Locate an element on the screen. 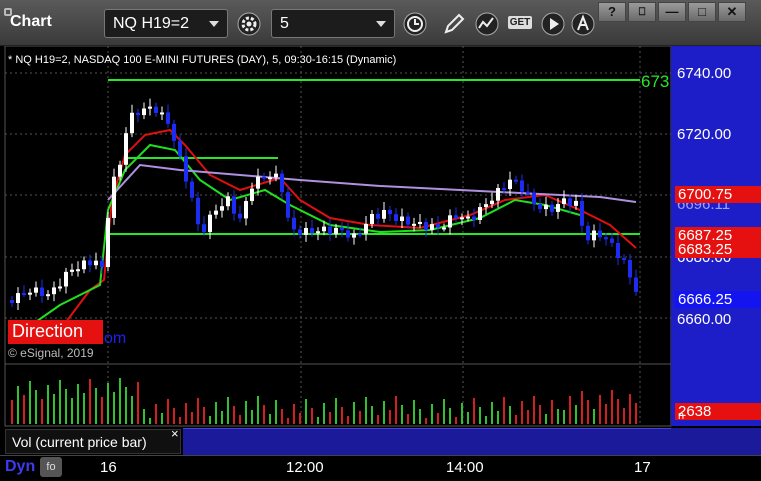 This screenshot has height=481, width=761. link-icon: fo is located at coordinates (51, 467).